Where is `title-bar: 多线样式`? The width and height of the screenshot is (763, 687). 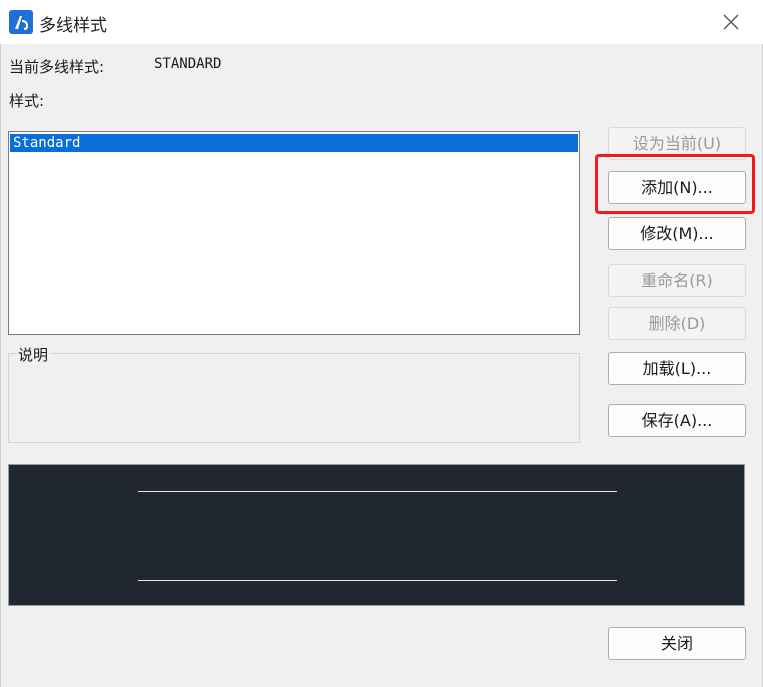 title-bar: 多线样式 is located at coordinates (381, 22).